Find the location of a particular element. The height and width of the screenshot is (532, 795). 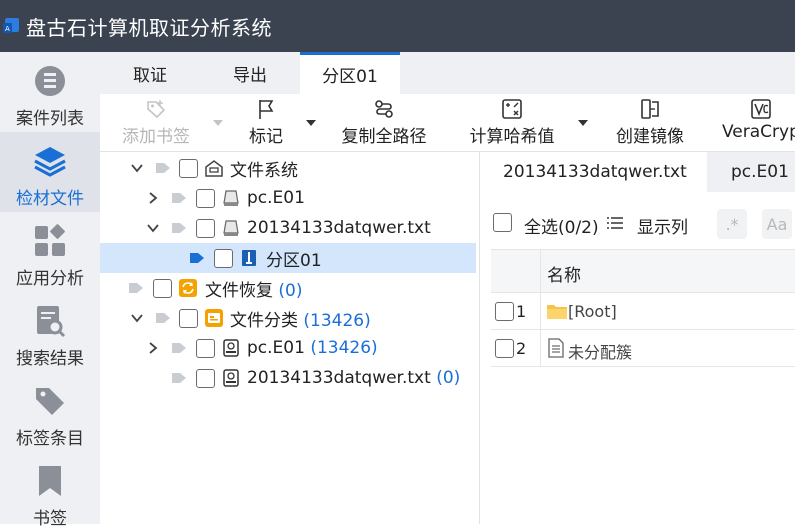

add-bookmark-button: 添加书签 is located at coordinates (156, 123).